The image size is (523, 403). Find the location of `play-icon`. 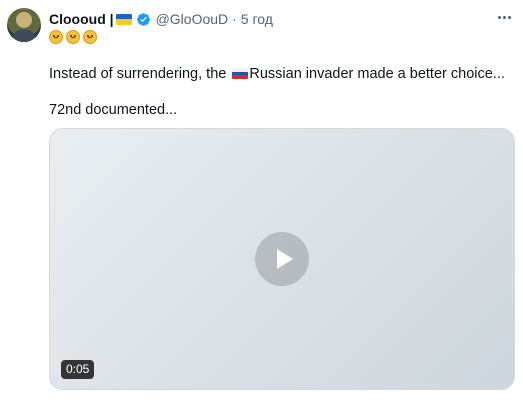

play-icon is located at coordinates (282, 259).